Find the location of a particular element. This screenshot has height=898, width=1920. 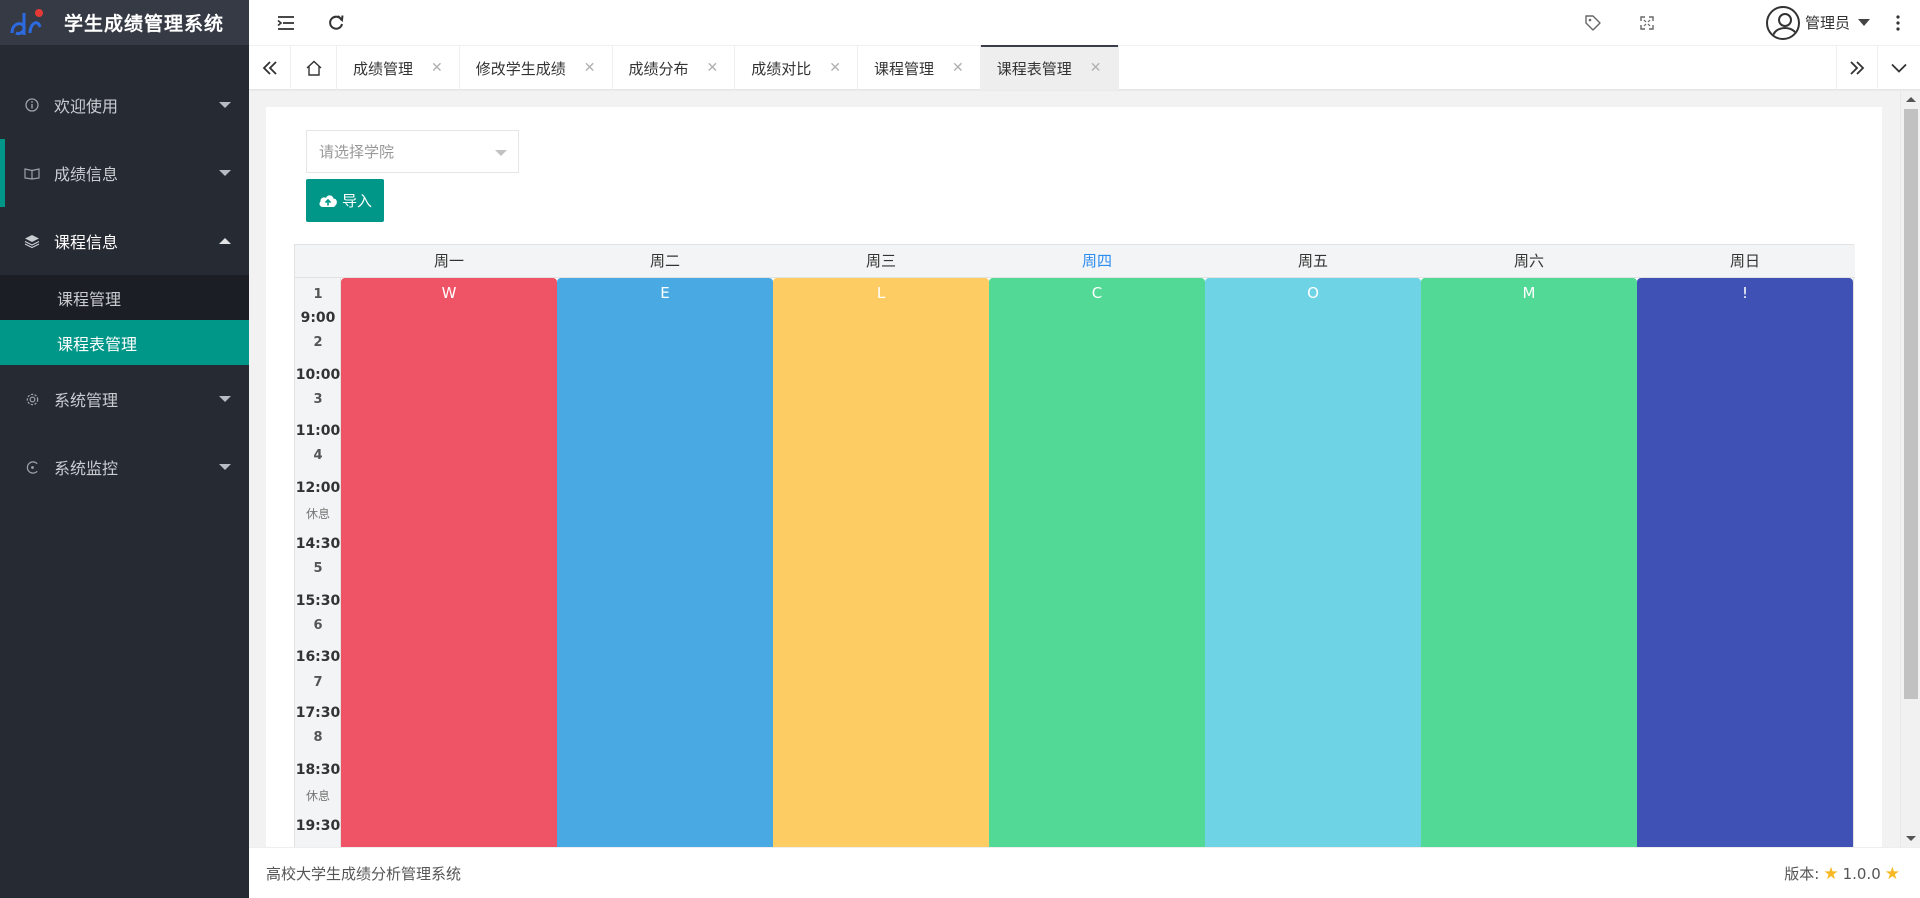

fullscreen-icon is located at coordinates (1647, 22).